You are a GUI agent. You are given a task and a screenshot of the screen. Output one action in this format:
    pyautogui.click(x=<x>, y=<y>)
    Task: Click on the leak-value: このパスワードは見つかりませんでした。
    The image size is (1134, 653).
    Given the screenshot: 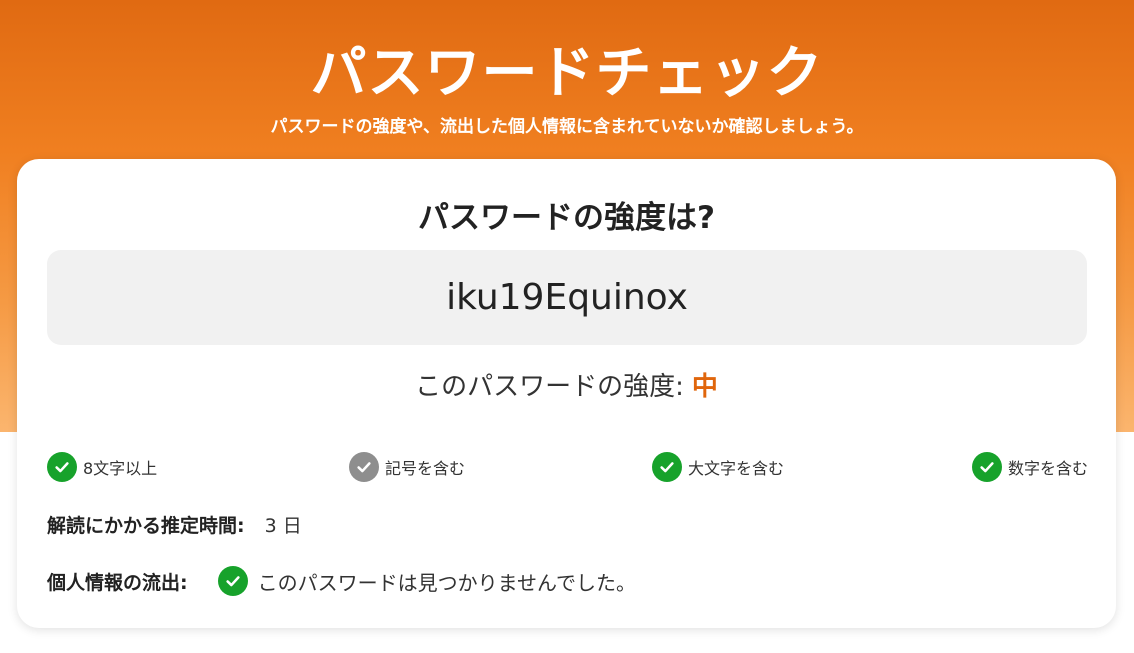 What is the action you would take?
    pyautogui.click(x=447, y=582)
    